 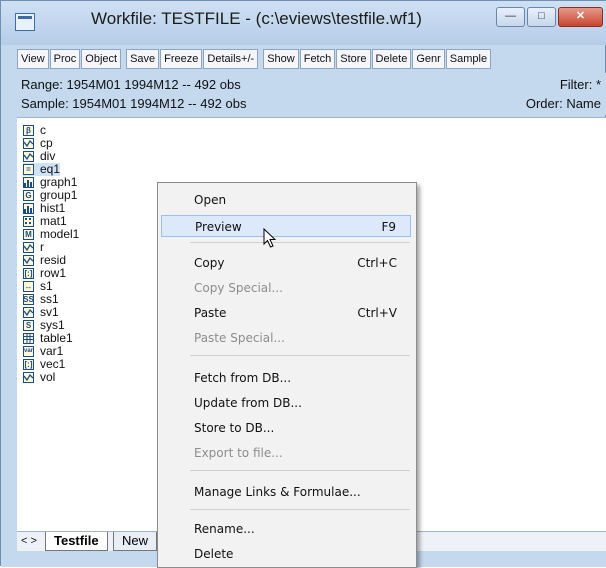 What do you see at coordinates (541, 17) in the screenshot?
I see `maximize-button: □` at bounding box center [541, 17].